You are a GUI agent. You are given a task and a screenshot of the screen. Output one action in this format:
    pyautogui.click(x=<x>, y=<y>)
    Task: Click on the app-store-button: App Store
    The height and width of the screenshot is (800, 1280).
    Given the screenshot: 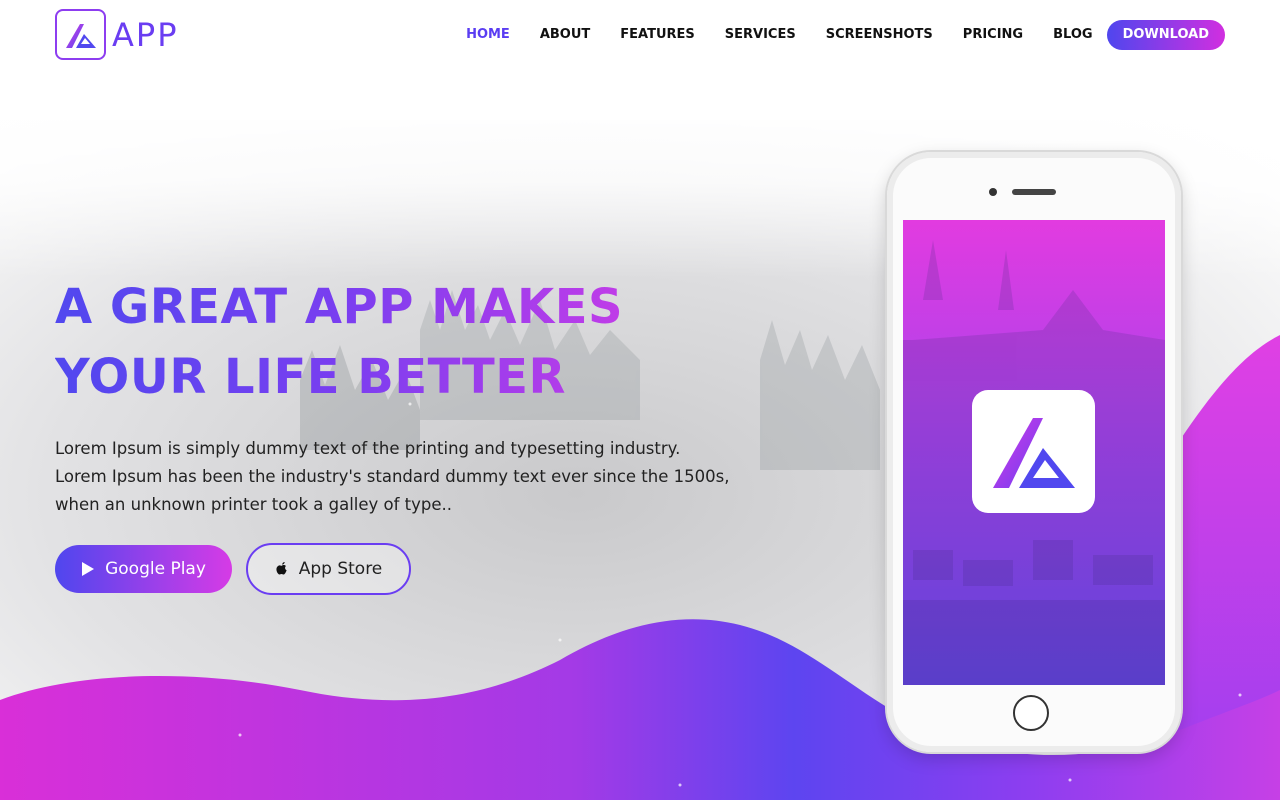 What is the action you would take?
    pyautogui.click(x=328, y=569)
    